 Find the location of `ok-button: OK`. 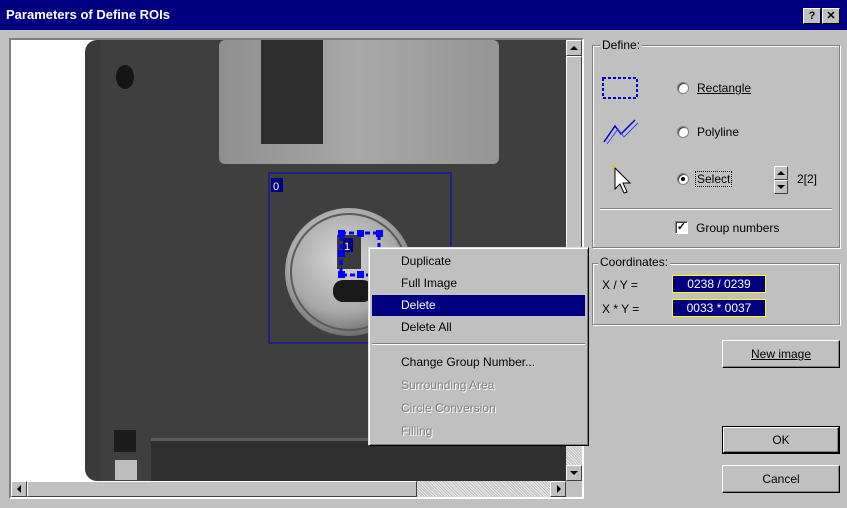

ok-button: OK is located at coordinates (781, 440).